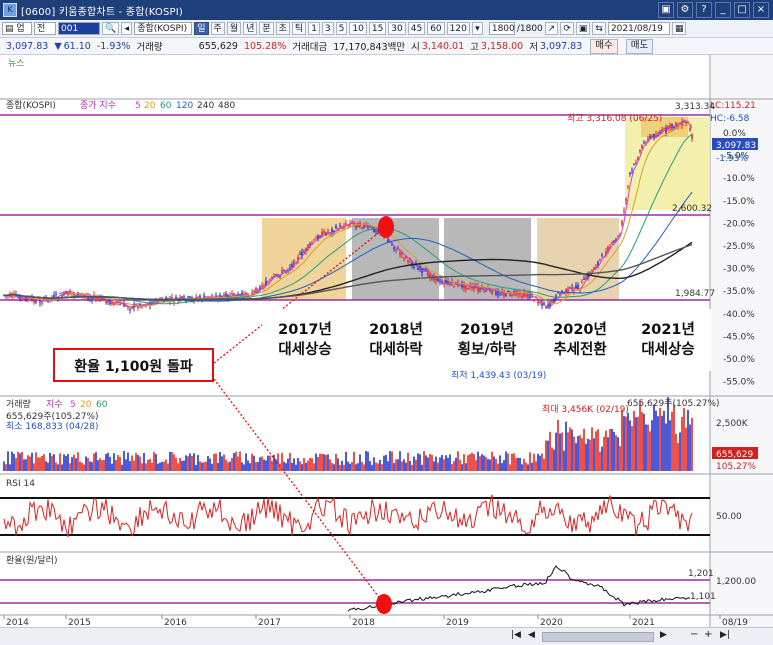 The image size is (773, 645). I want to click on scroll-next-icon: ▶, so click(663, 635).